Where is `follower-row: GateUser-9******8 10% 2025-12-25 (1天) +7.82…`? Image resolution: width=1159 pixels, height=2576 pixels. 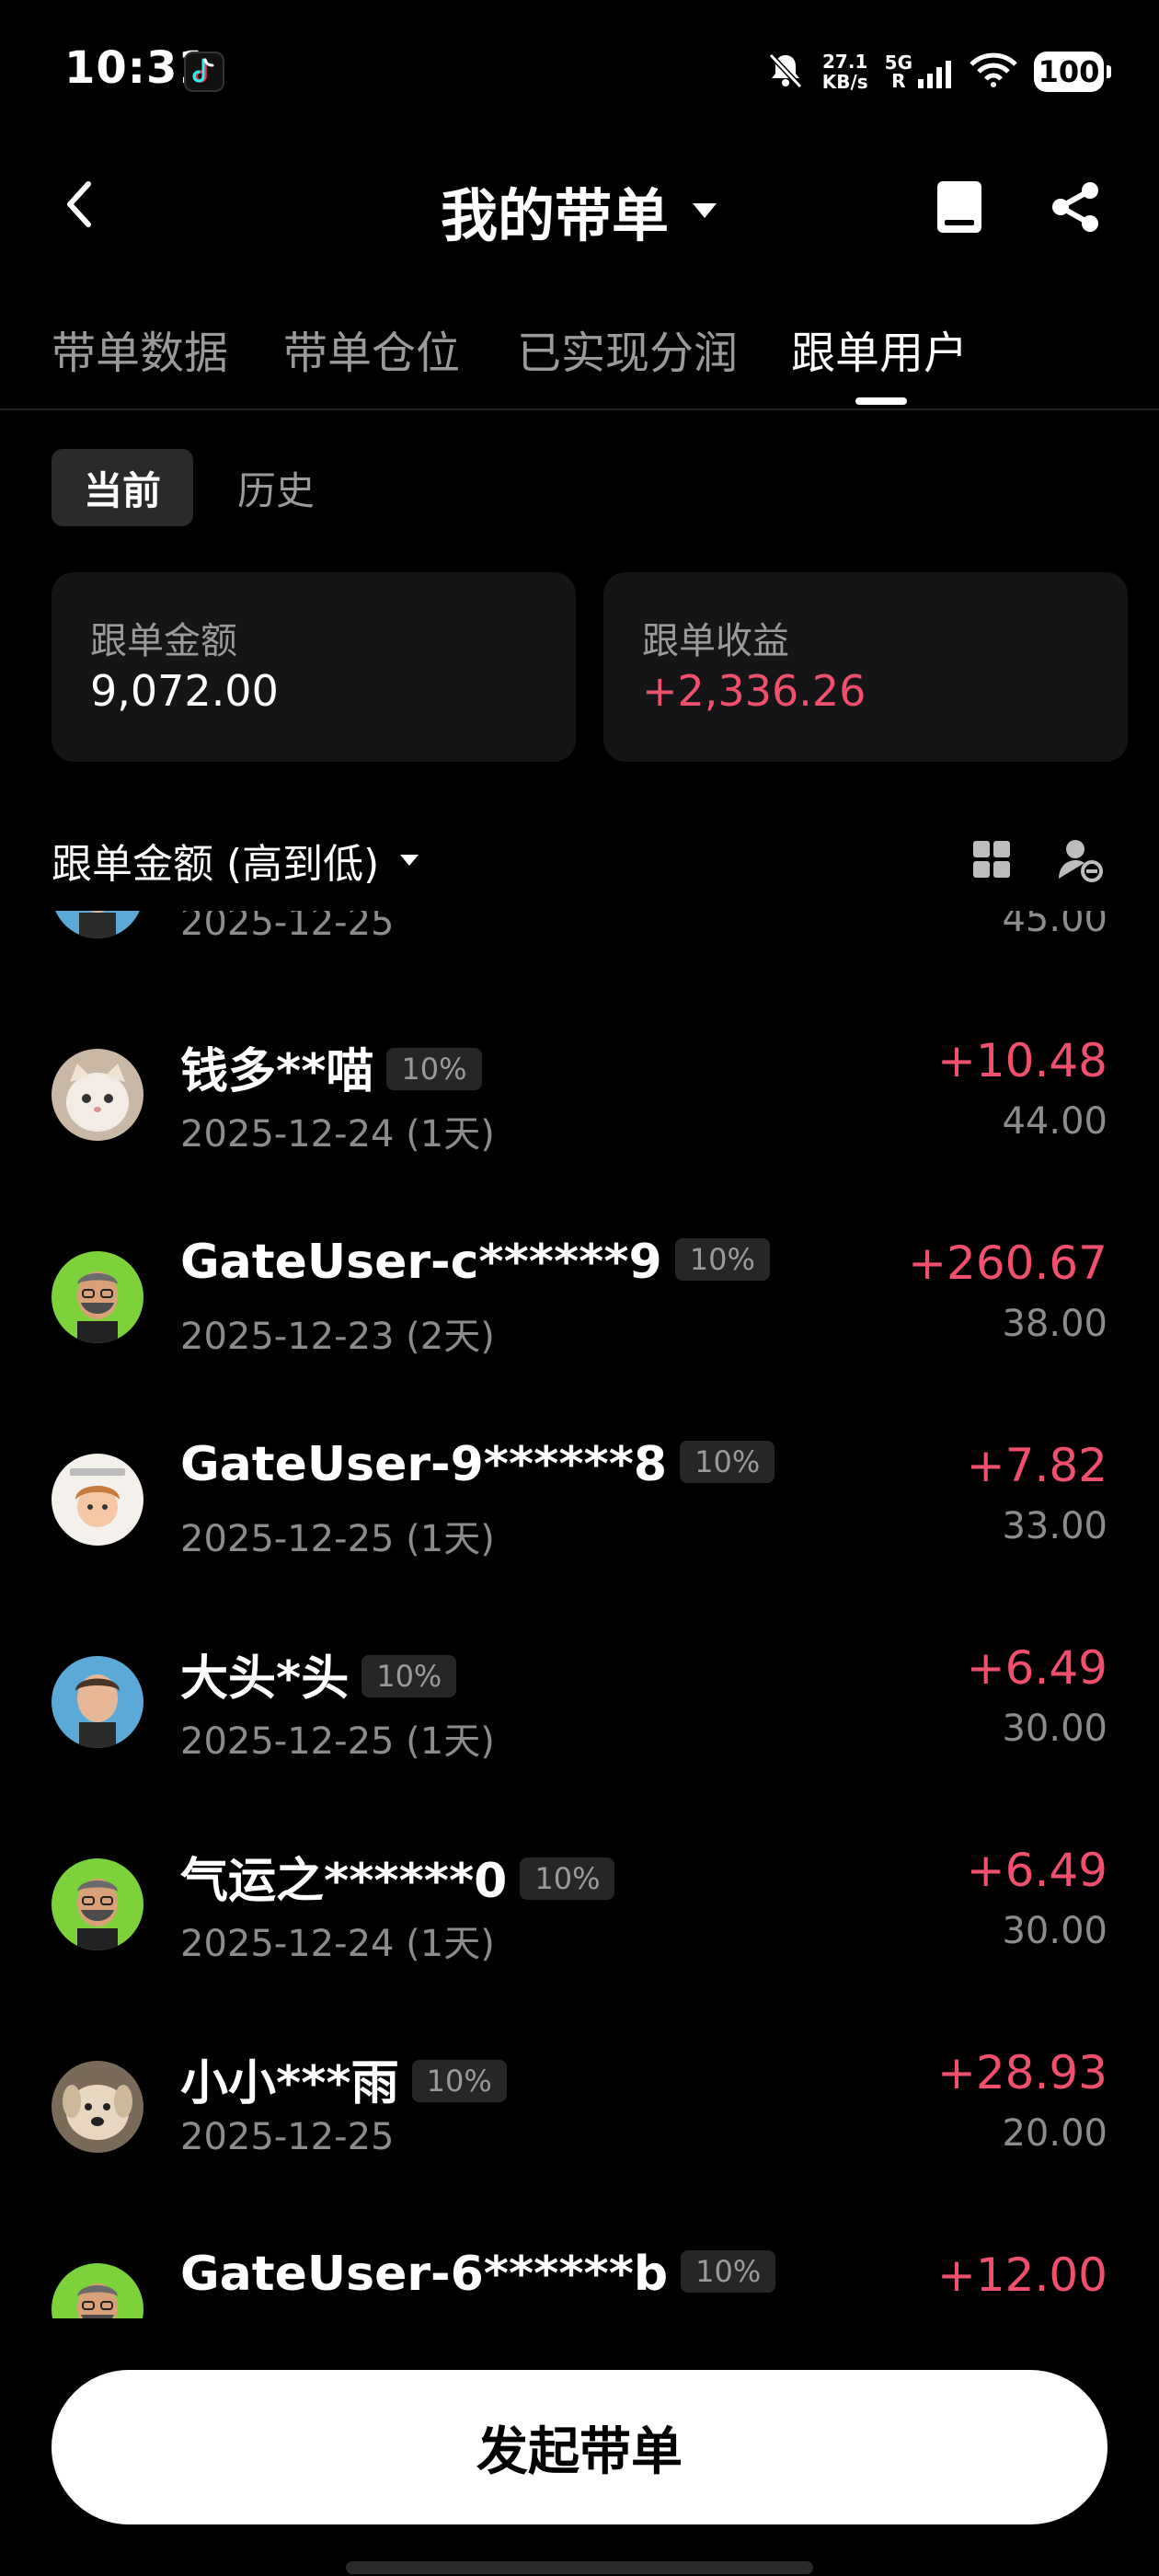 follower-row: GateUser-9******8 10% 2025-12-25 (1天) +7.82… is located at coordinates (579, 1536).